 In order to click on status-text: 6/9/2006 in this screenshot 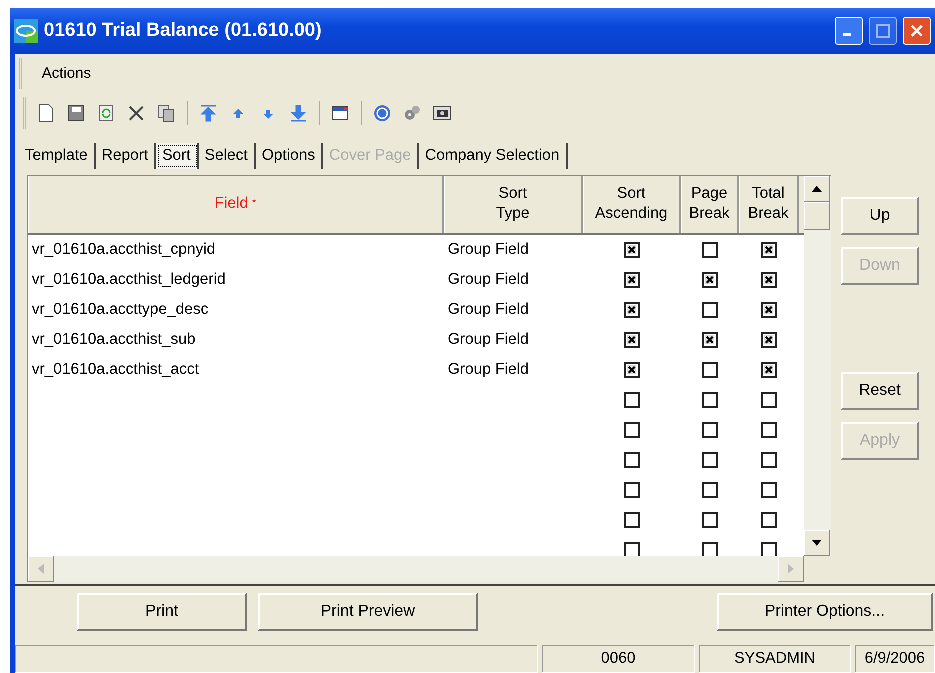, I will do `click(895, 659)`.